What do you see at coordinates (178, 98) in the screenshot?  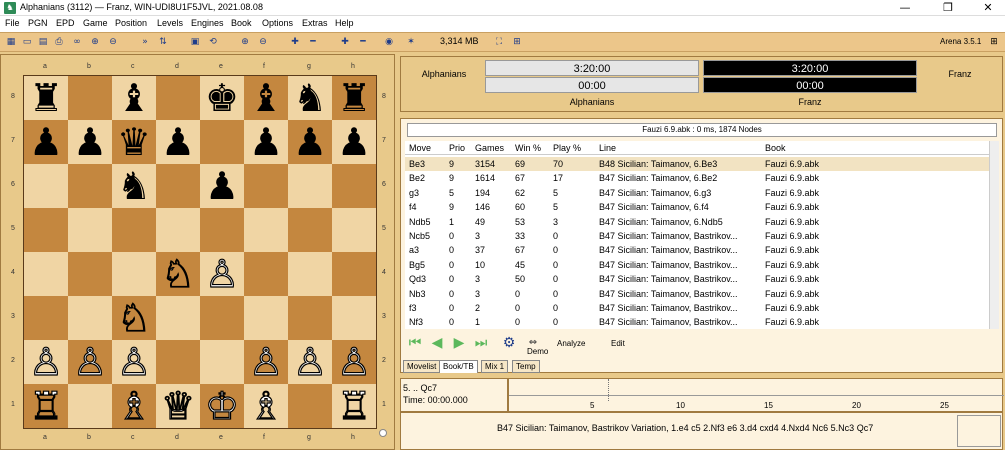 I see `square-d8` at bounding box center [178, 98].